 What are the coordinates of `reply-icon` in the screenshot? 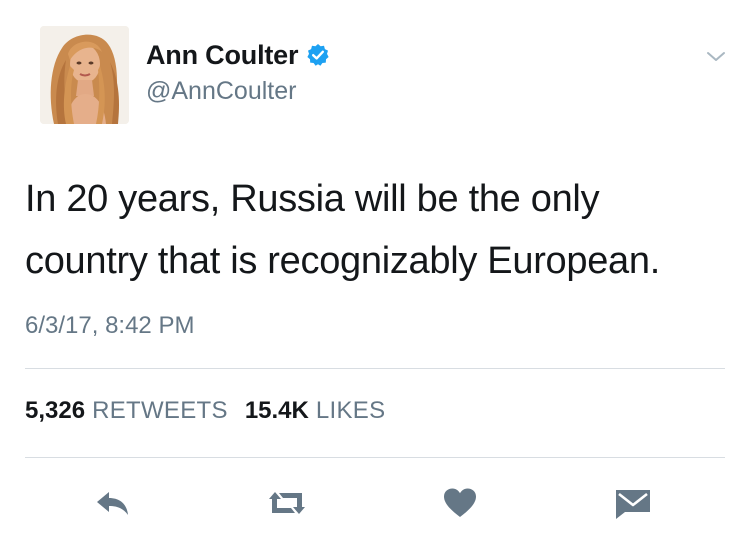 It's located at (112, 503).